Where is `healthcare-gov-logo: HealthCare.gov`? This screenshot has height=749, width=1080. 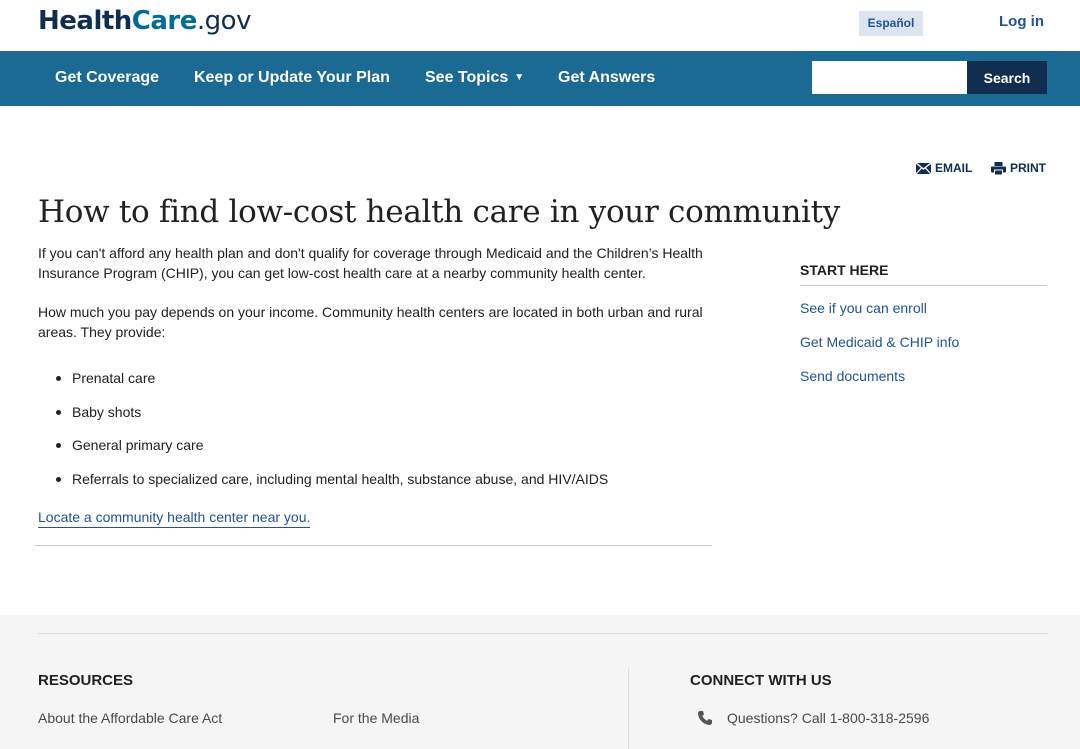 healthcare-gov-logo: HealthCare.gov is located at coordinates (144, 21).